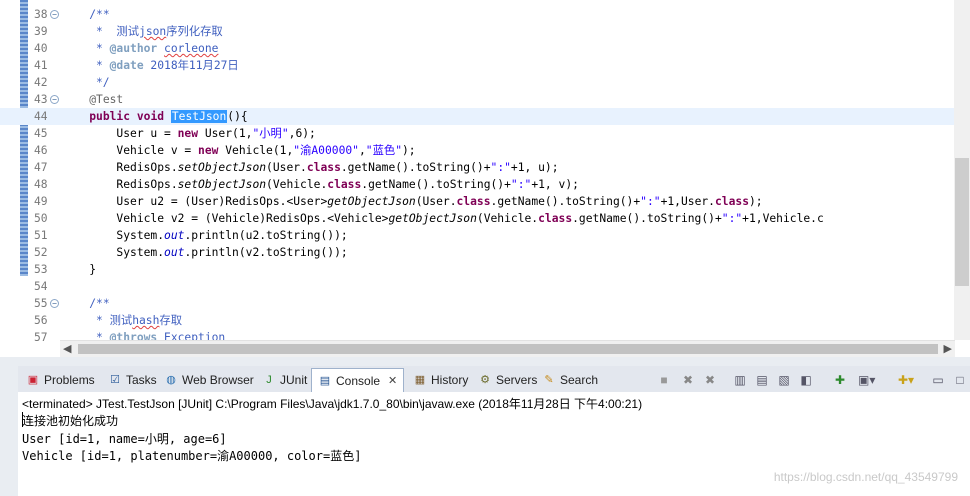 The height and width of the screenshot is (496, 970). What do you see at coordinates (687, 201) in the screenshot?
I see `code-token: +1,User.` at bounding box center [687, 201].